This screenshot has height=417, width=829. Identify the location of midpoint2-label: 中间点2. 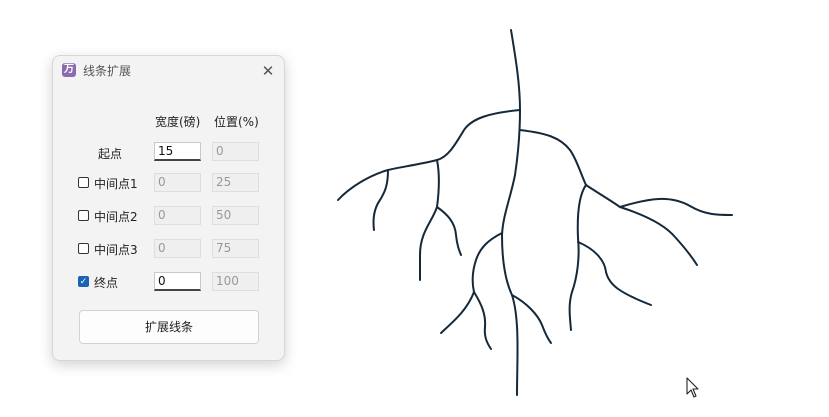
(116, 217).